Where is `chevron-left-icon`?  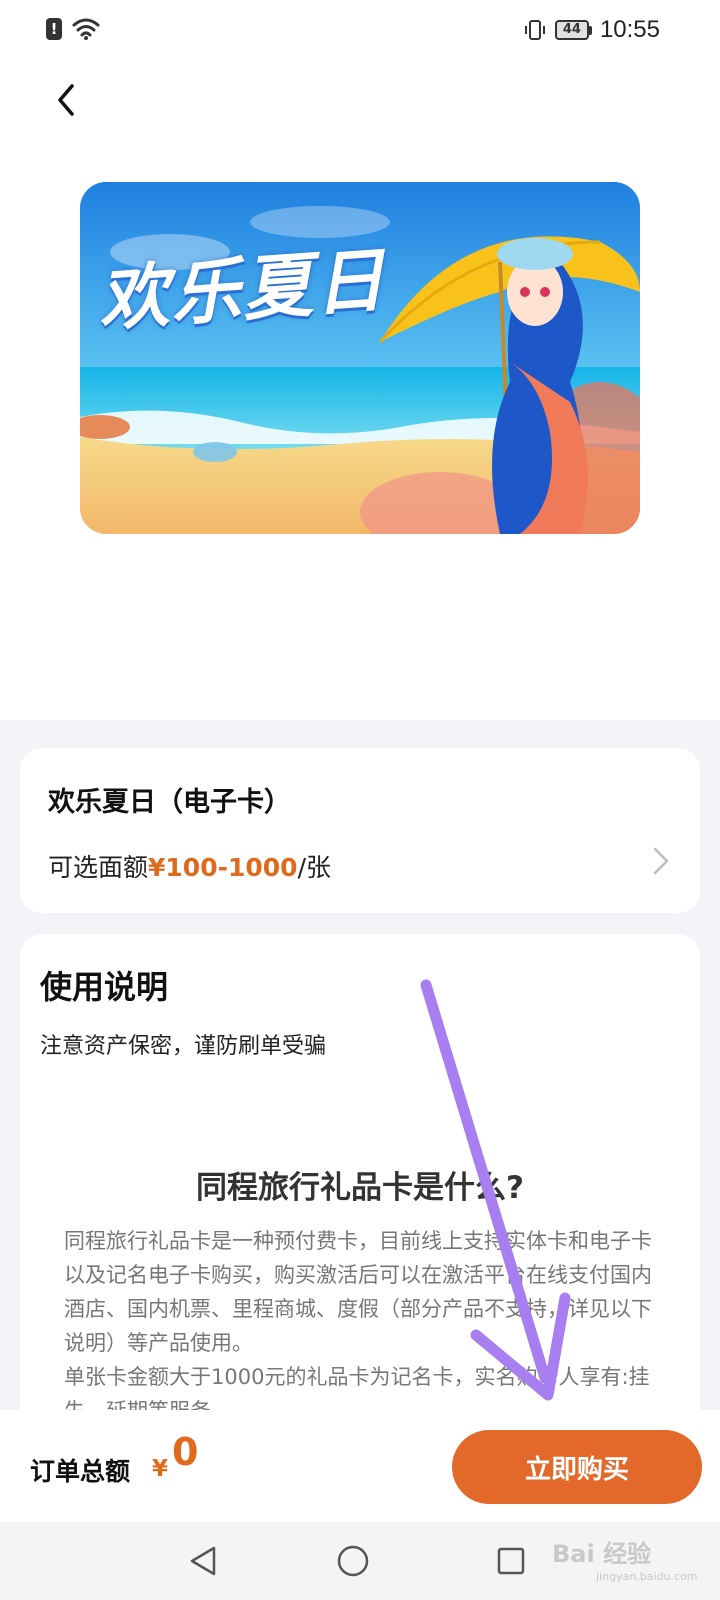 chevron-left-icon is located at coordinates (66, 100).